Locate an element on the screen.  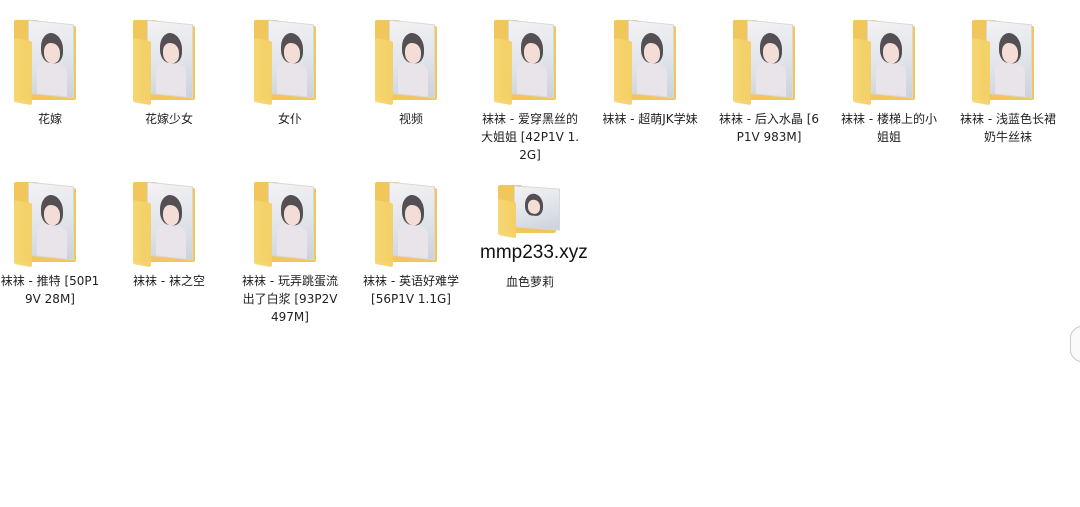
folder-label: 花嫁少女 is located at coordinates (168, 119).